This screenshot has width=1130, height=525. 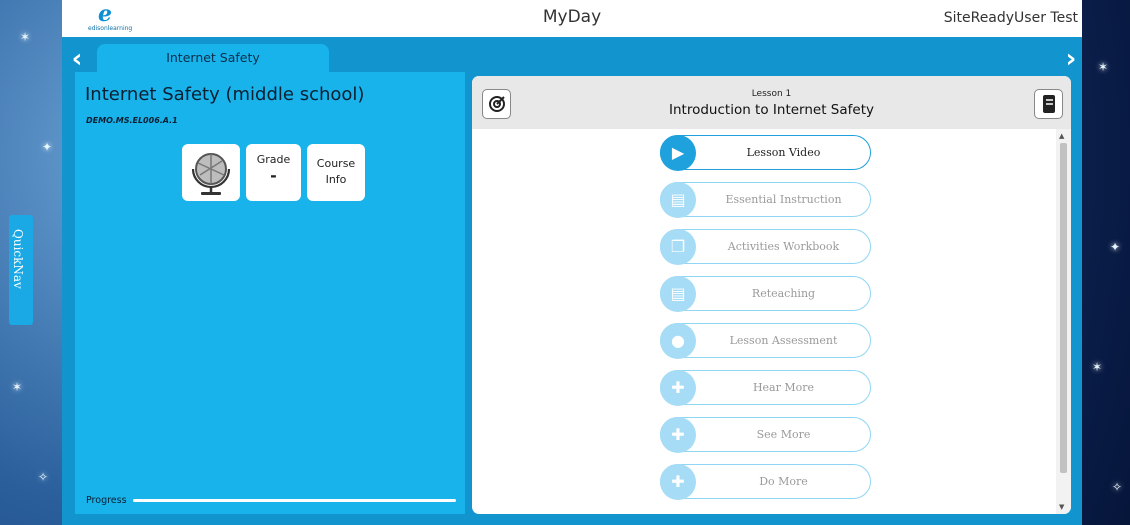 I want to click on globe-tile-button, so click(x=211, y=172).